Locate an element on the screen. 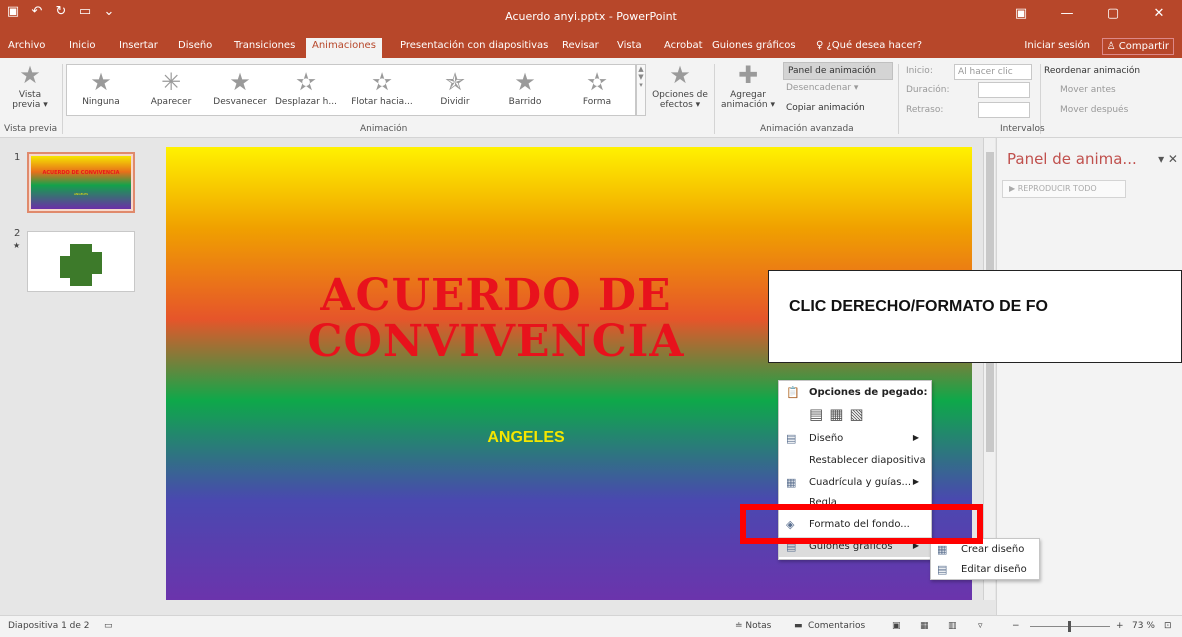 This screenshot has width=1182, height=637. tab-presentacion: Presentación con diapositivas is located at coordinates (474, 45).